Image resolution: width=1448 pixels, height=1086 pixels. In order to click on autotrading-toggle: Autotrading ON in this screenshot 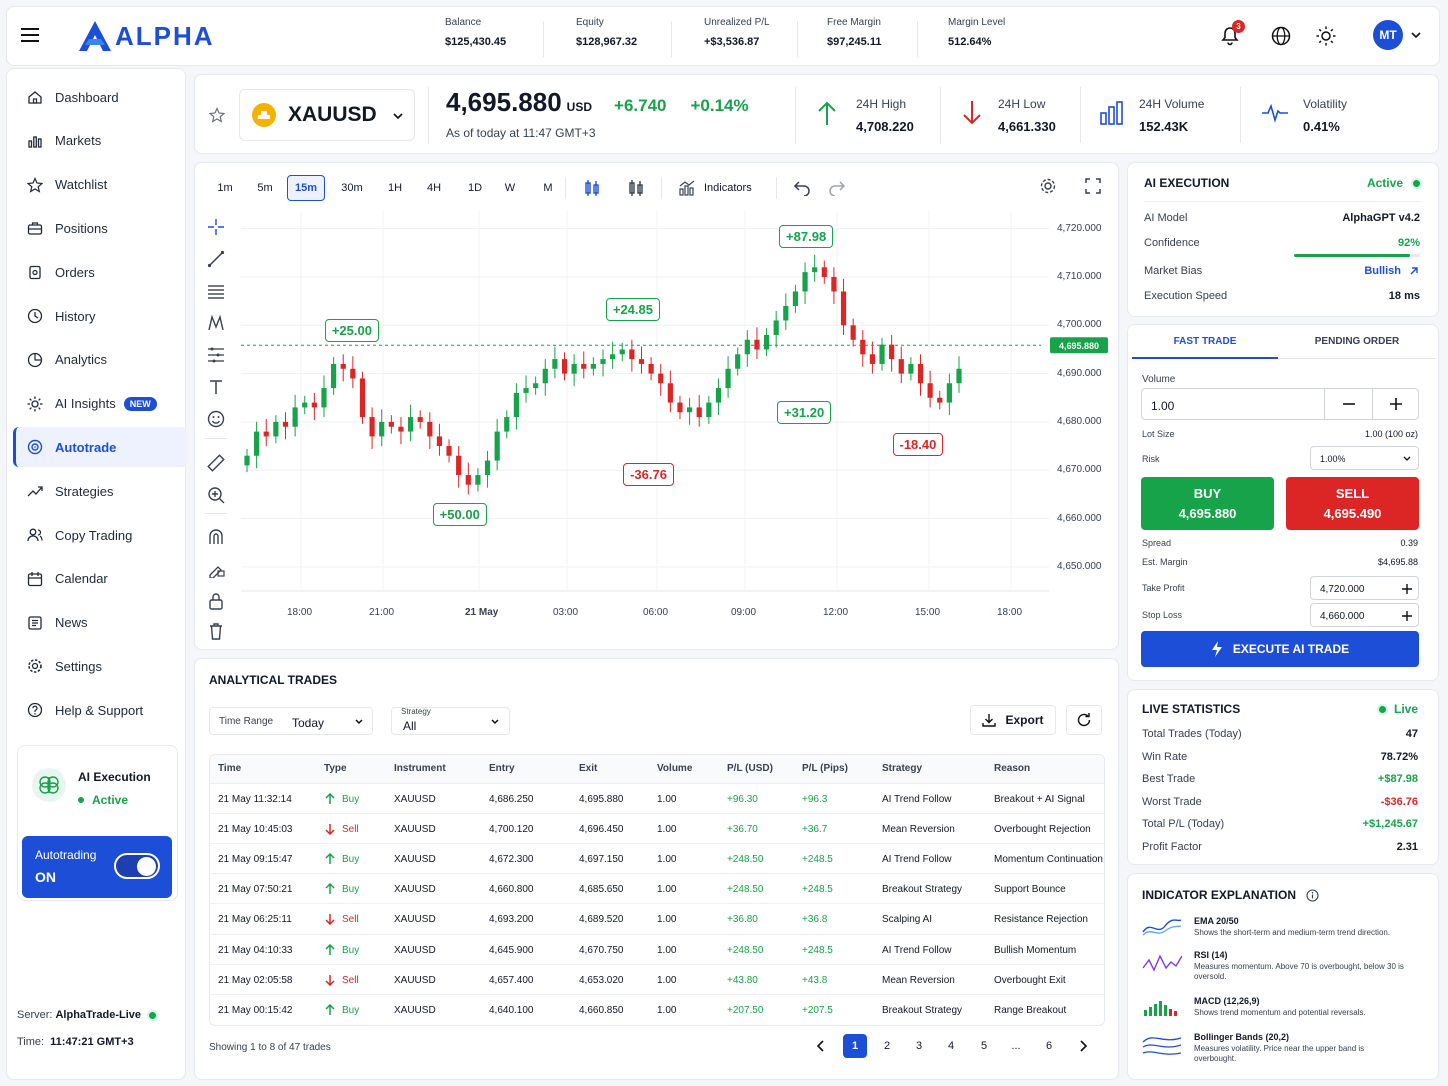, I will do `click(97, 867)`.